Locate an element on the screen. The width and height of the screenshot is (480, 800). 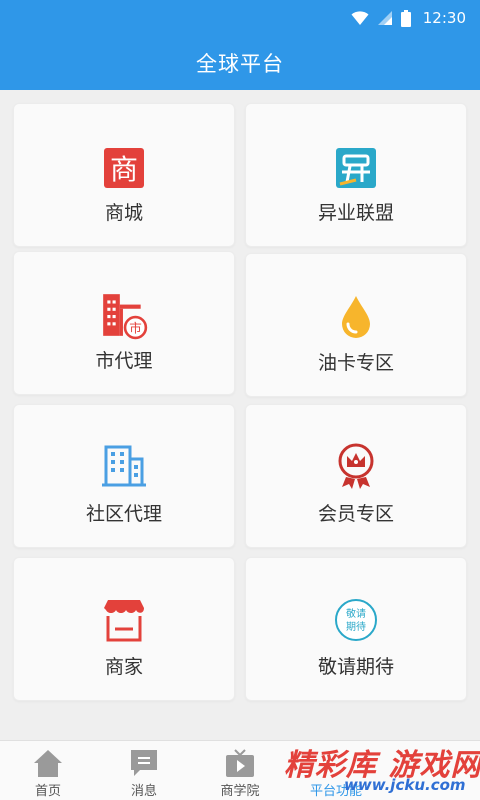
tab-business-school: 商学院 is located at coordinates (240, 770).